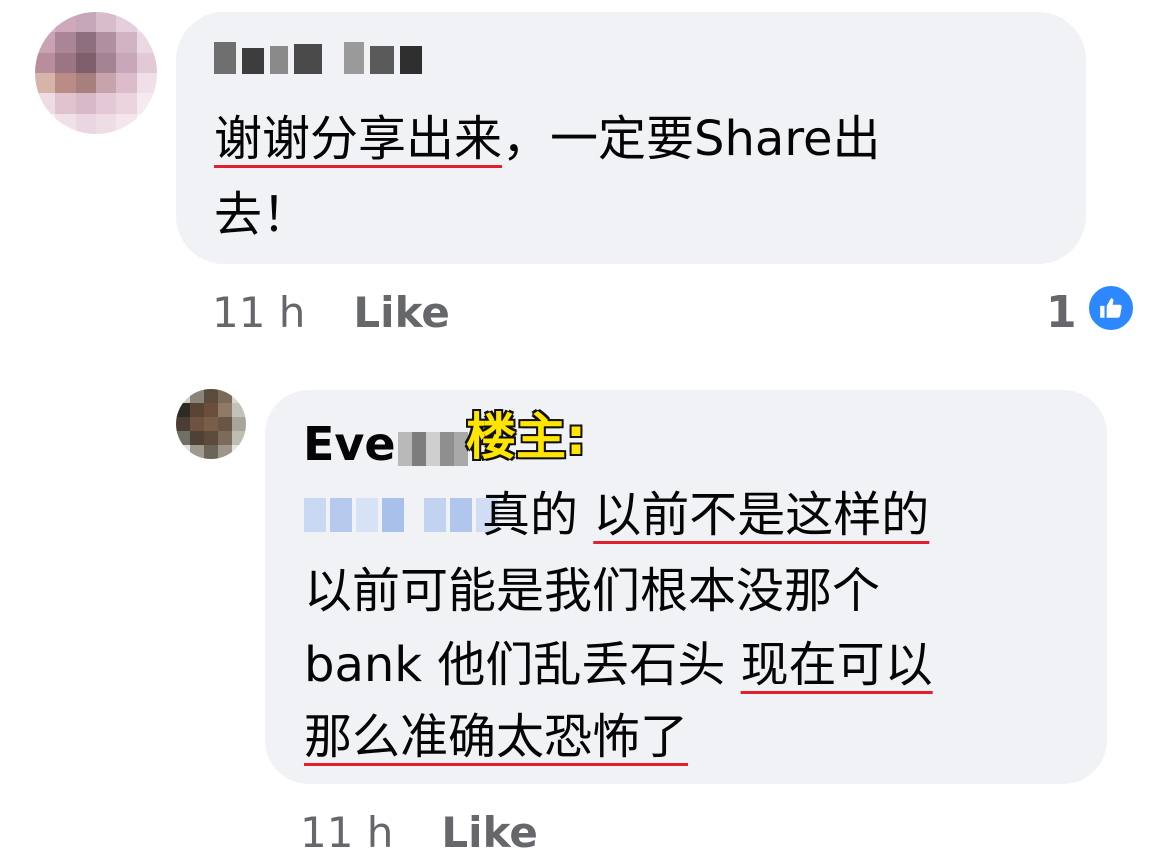 Image resolution: width=1170 pixels, height=864 pixels. I want to click on commenter-name-blurred, so click(318, 58).